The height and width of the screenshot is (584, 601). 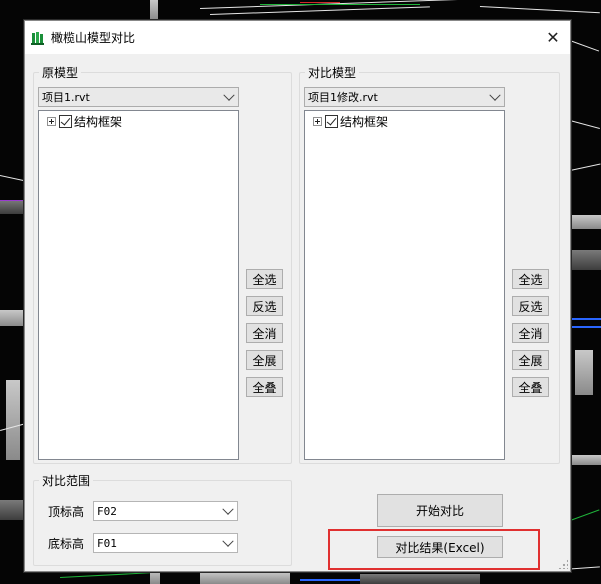 I want to click on button-label: 开始对比, so click(x=439, y=511).